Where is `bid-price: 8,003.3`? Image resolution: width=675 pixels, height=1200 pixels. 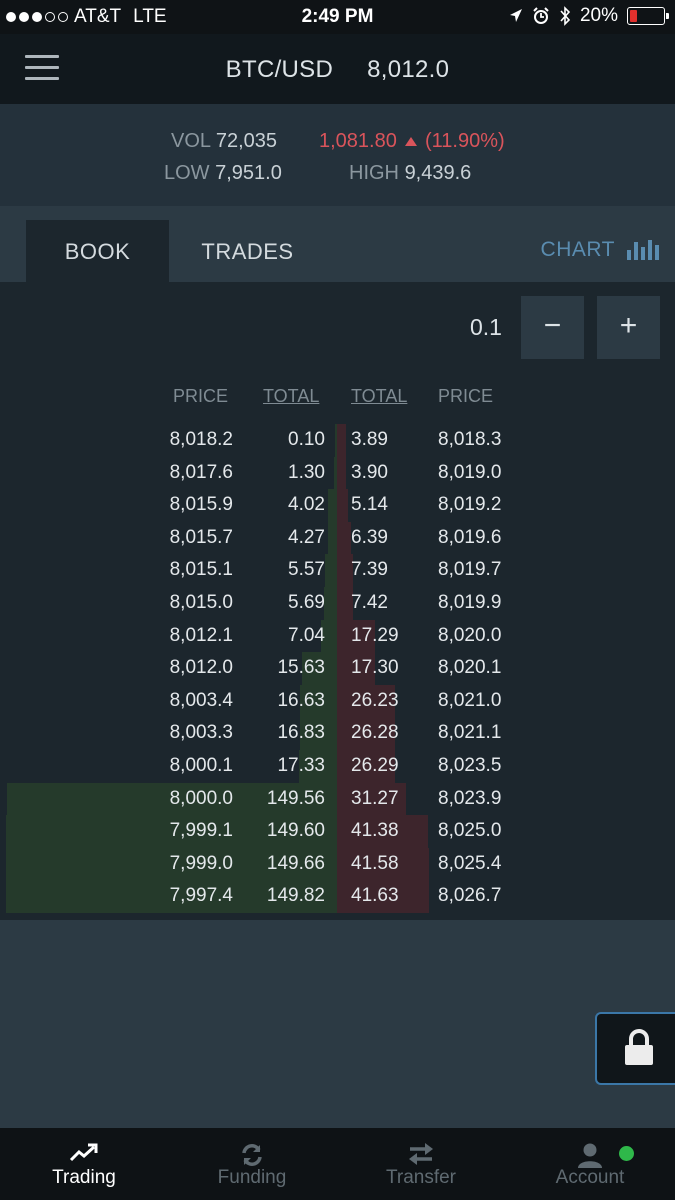 bid-price: 8,003.3 is located at coordinates (176, 733).